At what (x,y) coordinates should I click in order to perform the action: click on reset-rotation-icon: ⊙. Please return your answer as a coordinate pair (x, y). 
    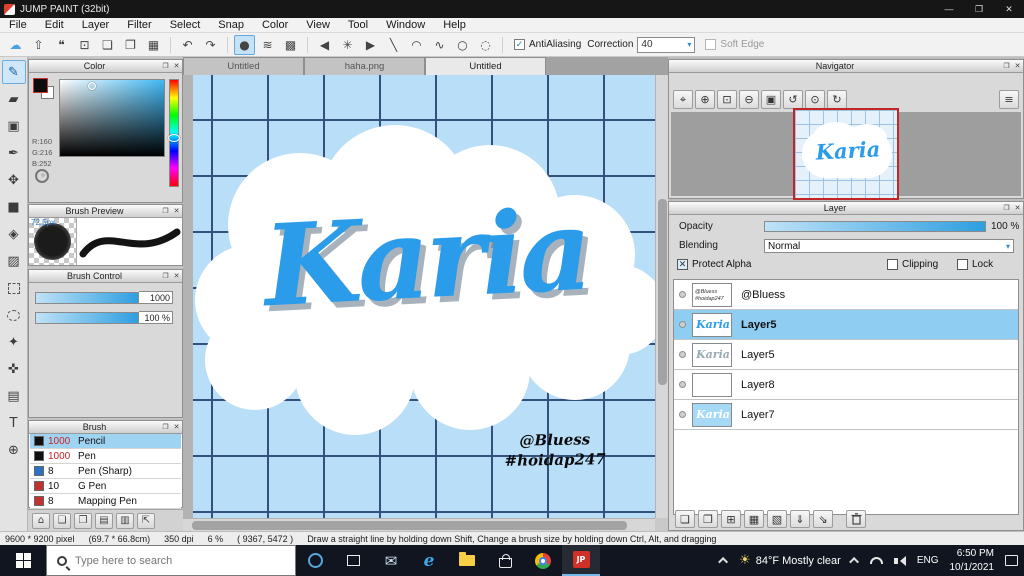
    Looking at the image, I should click on (815, 99).